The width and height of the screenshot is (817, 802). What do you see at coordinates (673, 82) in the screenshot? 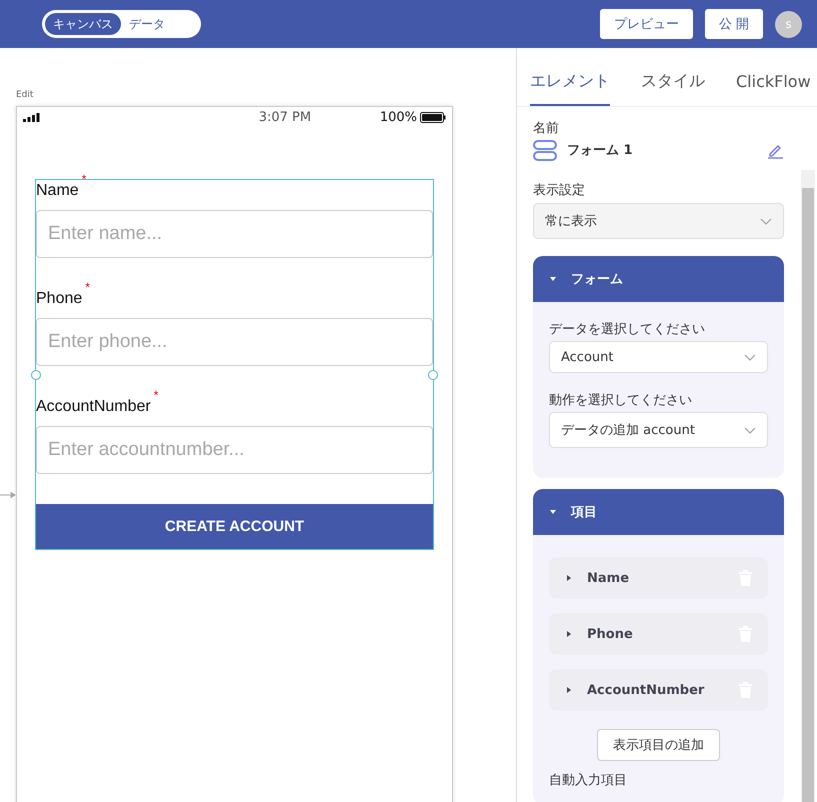
I see `panel-tab: スタイル` at bounding box center [673, 82].